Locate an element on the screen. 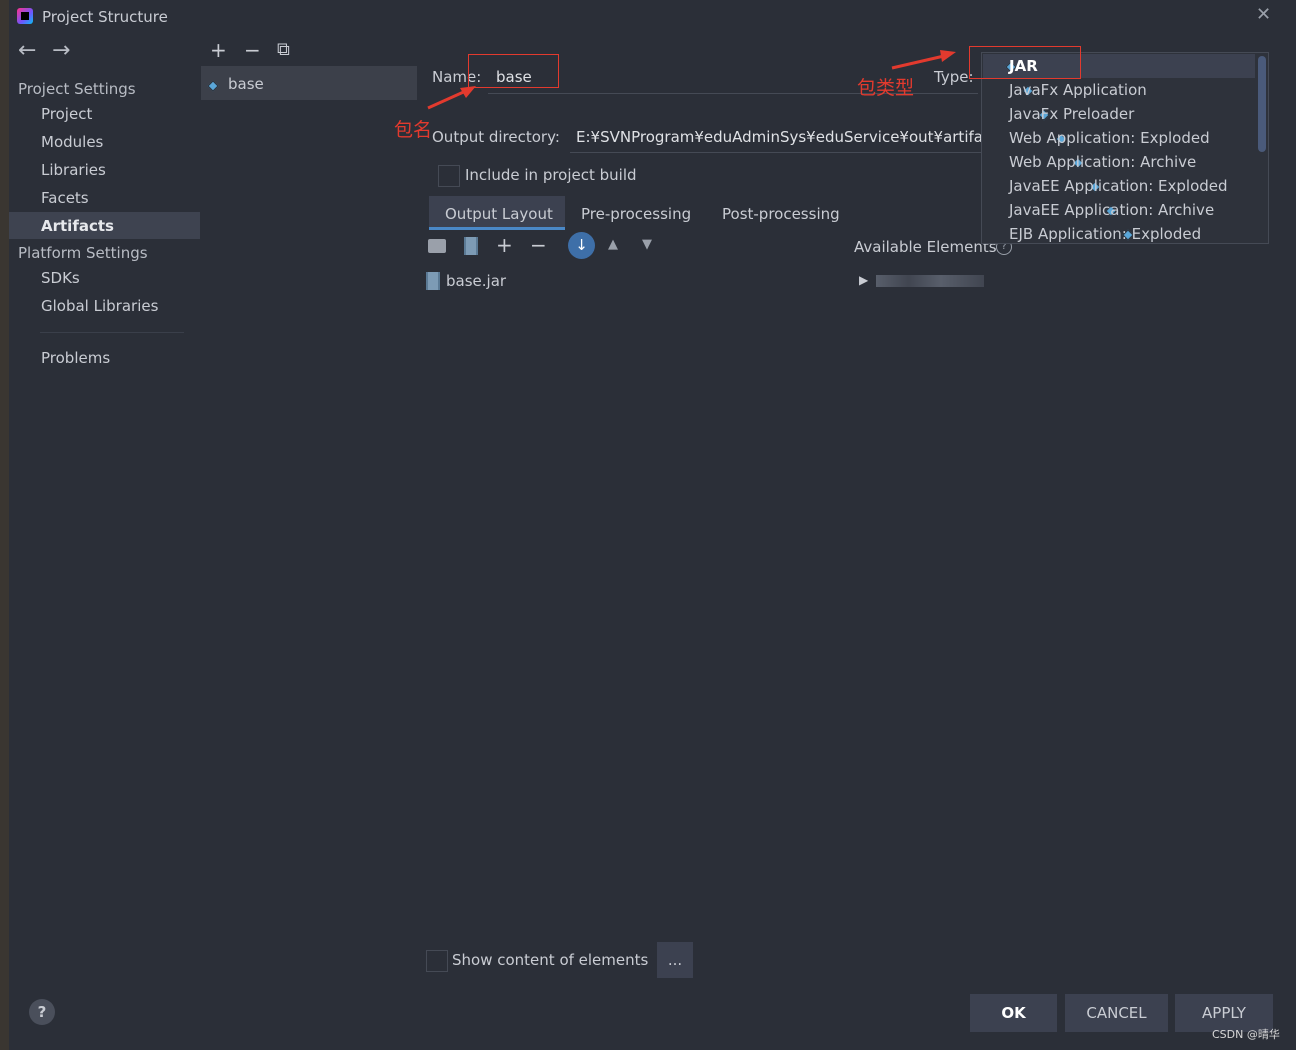  add-artifact-icon: + is located at coordinates (218, 50).